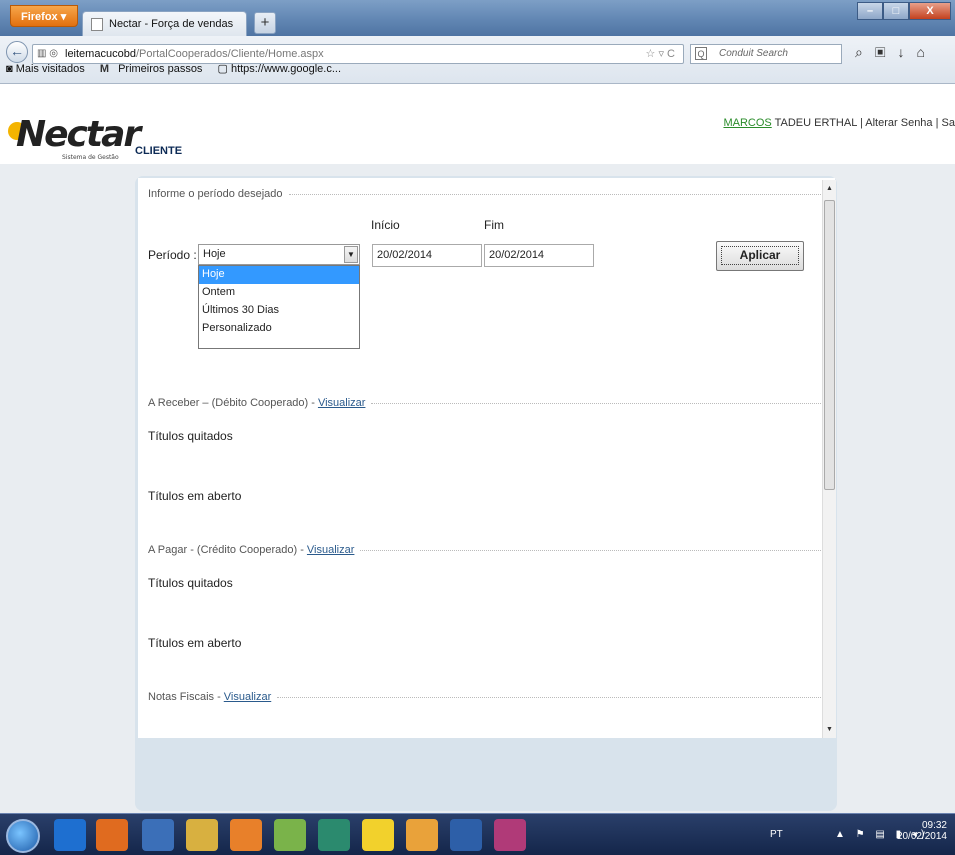 This screenshot has width=955, height=855. What do you see at coordinates (17, 52) in the screenshot?
I see `back-arrow-icon: ←` at bounding box center [17, 52].